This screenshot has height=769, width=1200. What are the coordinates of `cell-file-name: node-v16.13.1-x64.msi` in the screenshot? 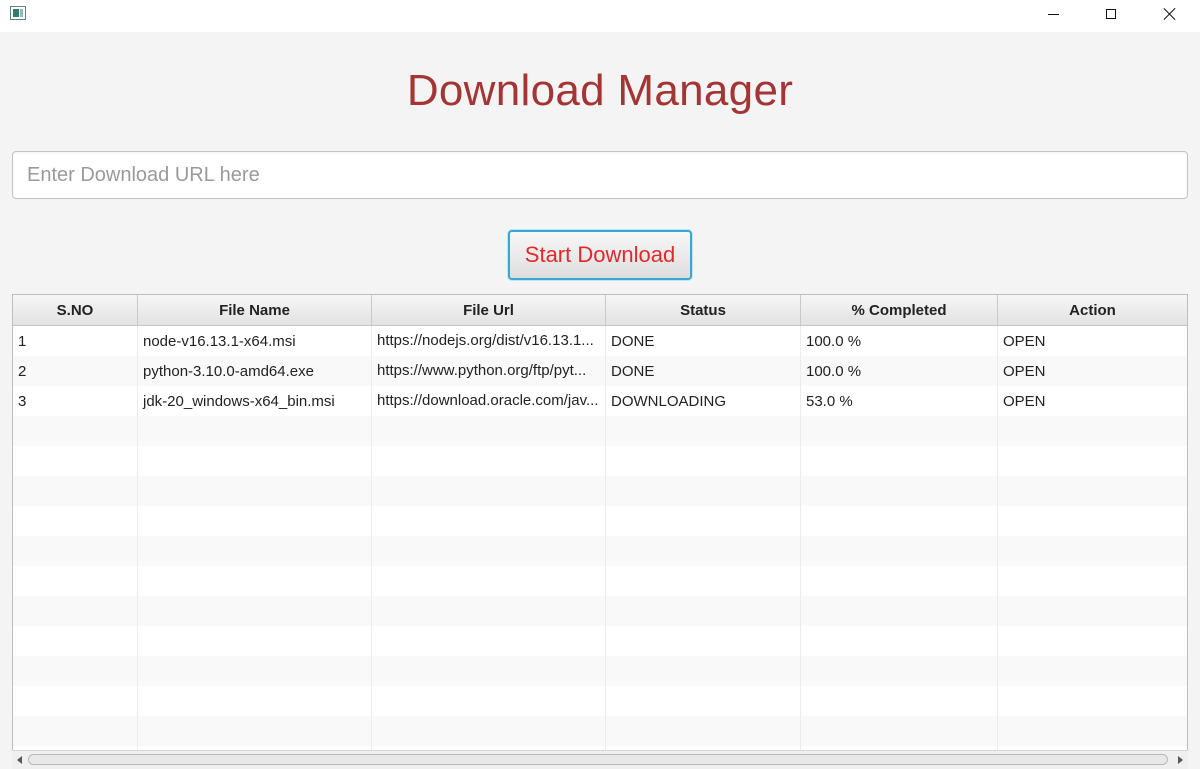 It's located at (255, 341).